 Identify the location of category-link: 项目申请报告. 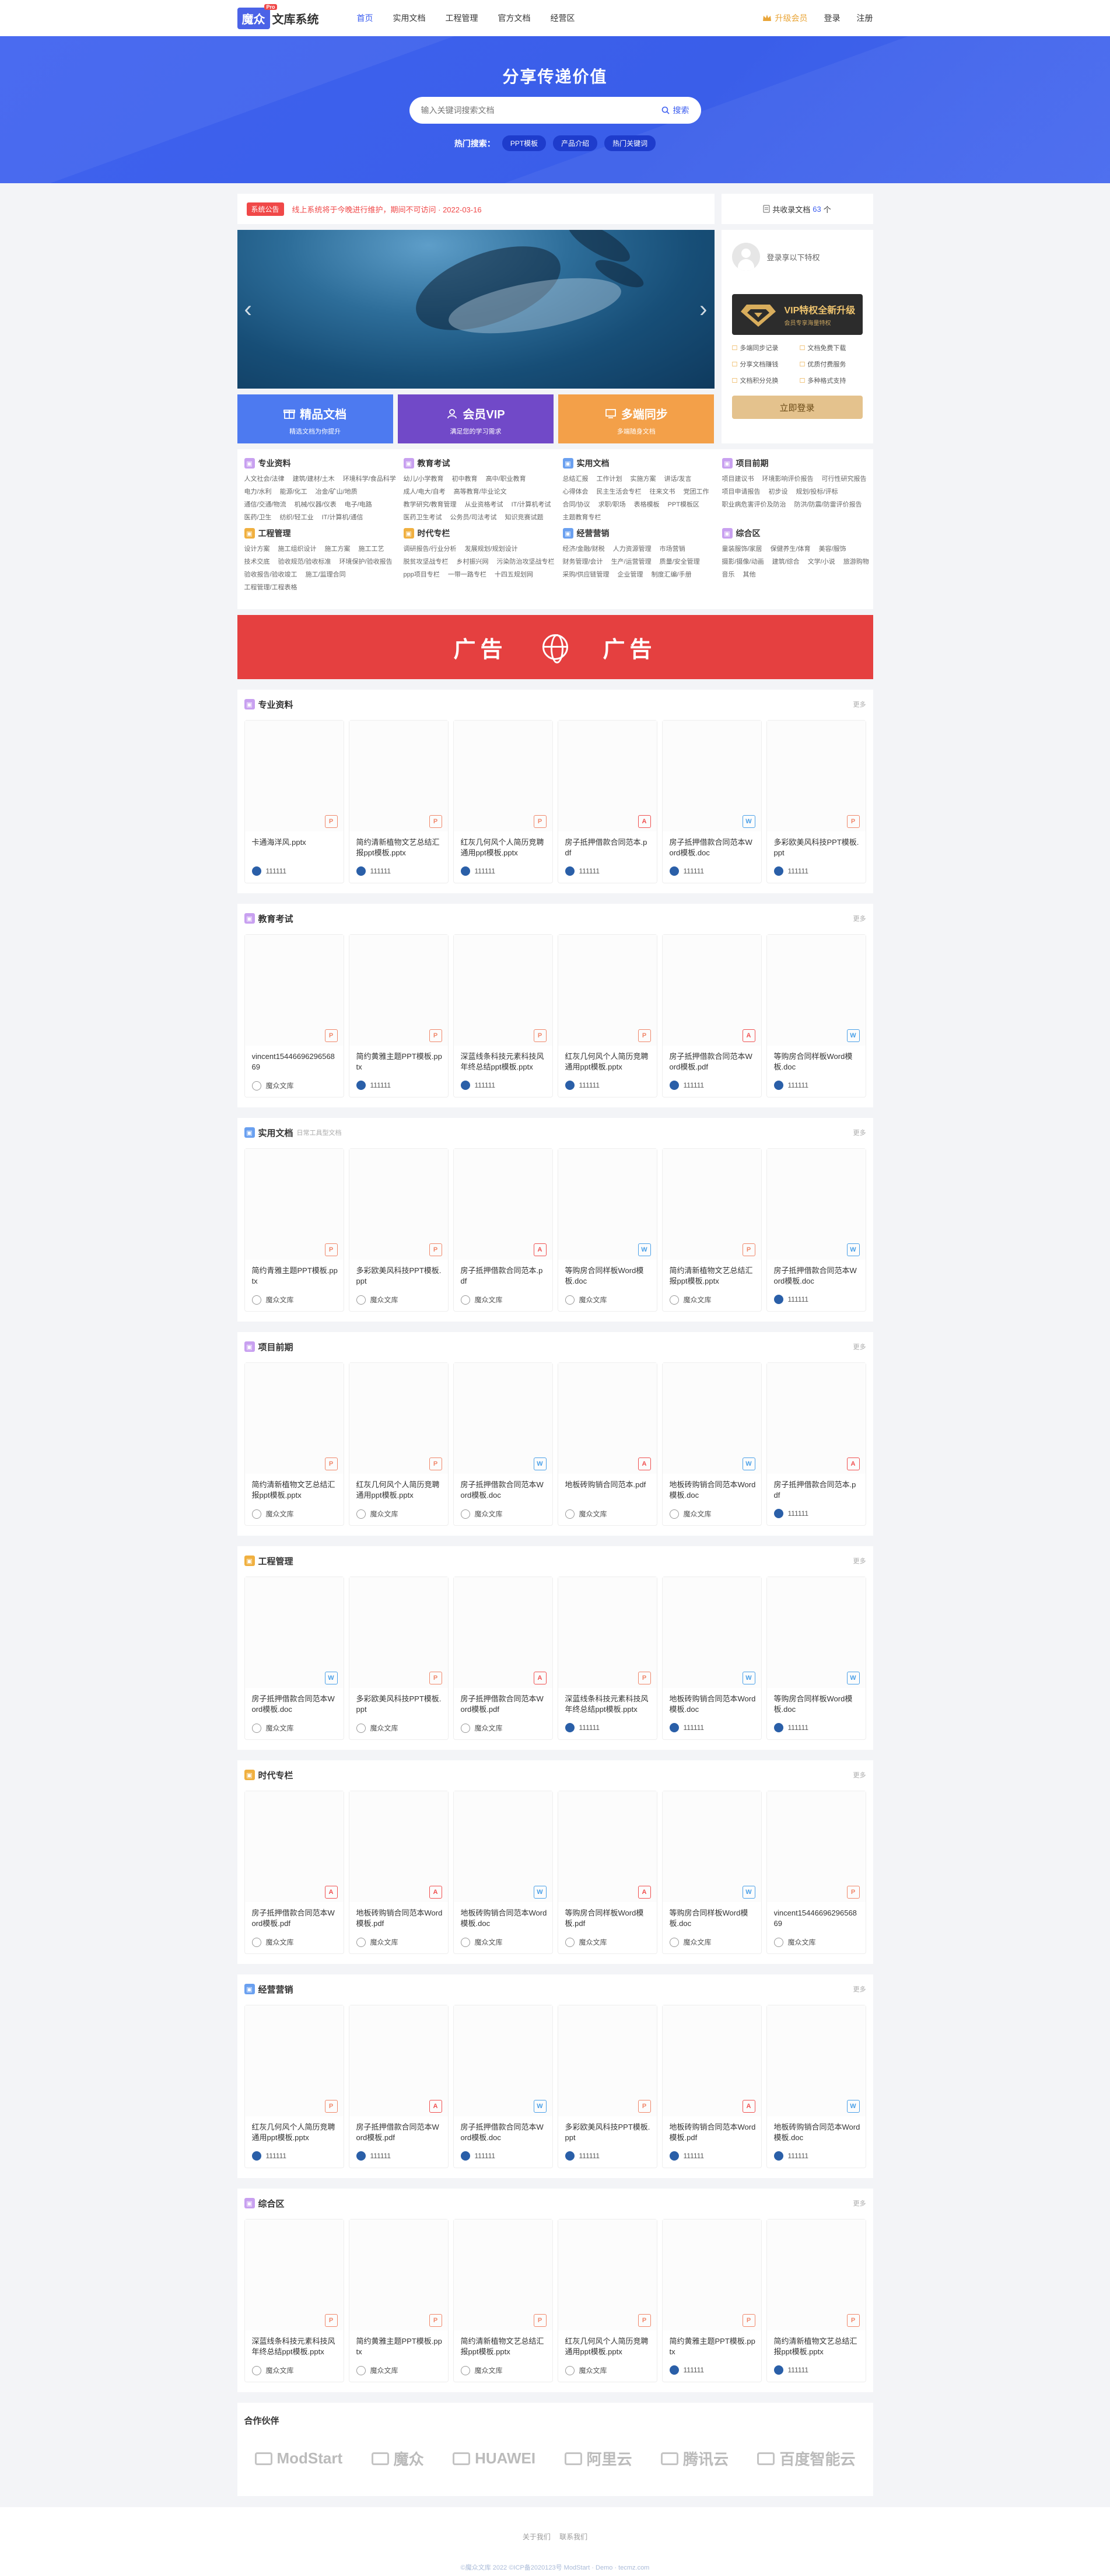
(741, 492).